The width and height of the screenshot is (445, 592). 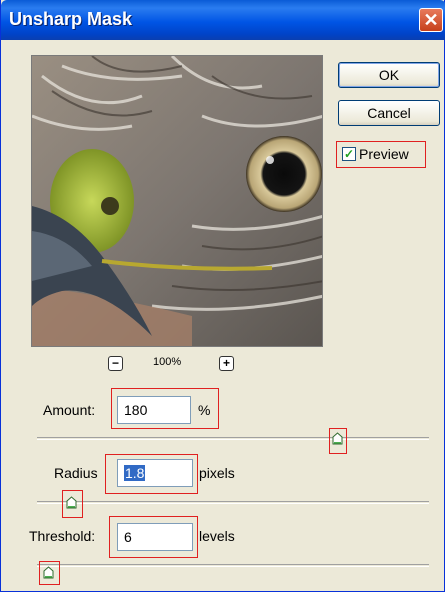 I want to click on amount-input: 180, so click(x=154, y=410).